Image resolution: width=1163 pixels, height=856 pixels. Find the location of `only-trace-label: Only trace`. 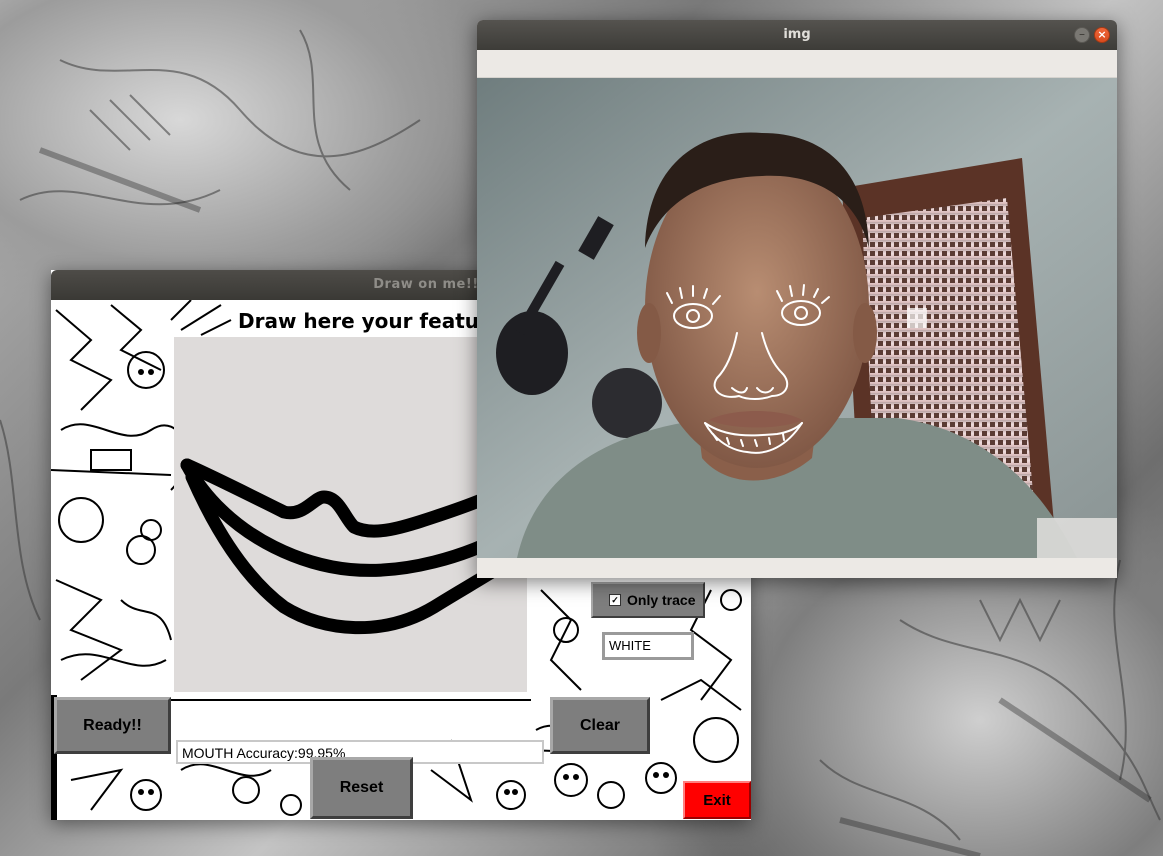

only-trace-label: Only trace is located at coordinates (661, 600).